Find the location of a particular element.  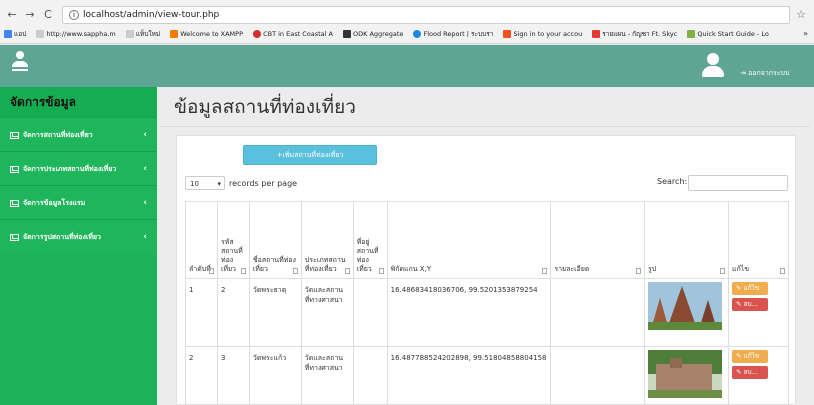

address-bar: i localhost/admin/view-tour.php is located at coordinates (426, 15).